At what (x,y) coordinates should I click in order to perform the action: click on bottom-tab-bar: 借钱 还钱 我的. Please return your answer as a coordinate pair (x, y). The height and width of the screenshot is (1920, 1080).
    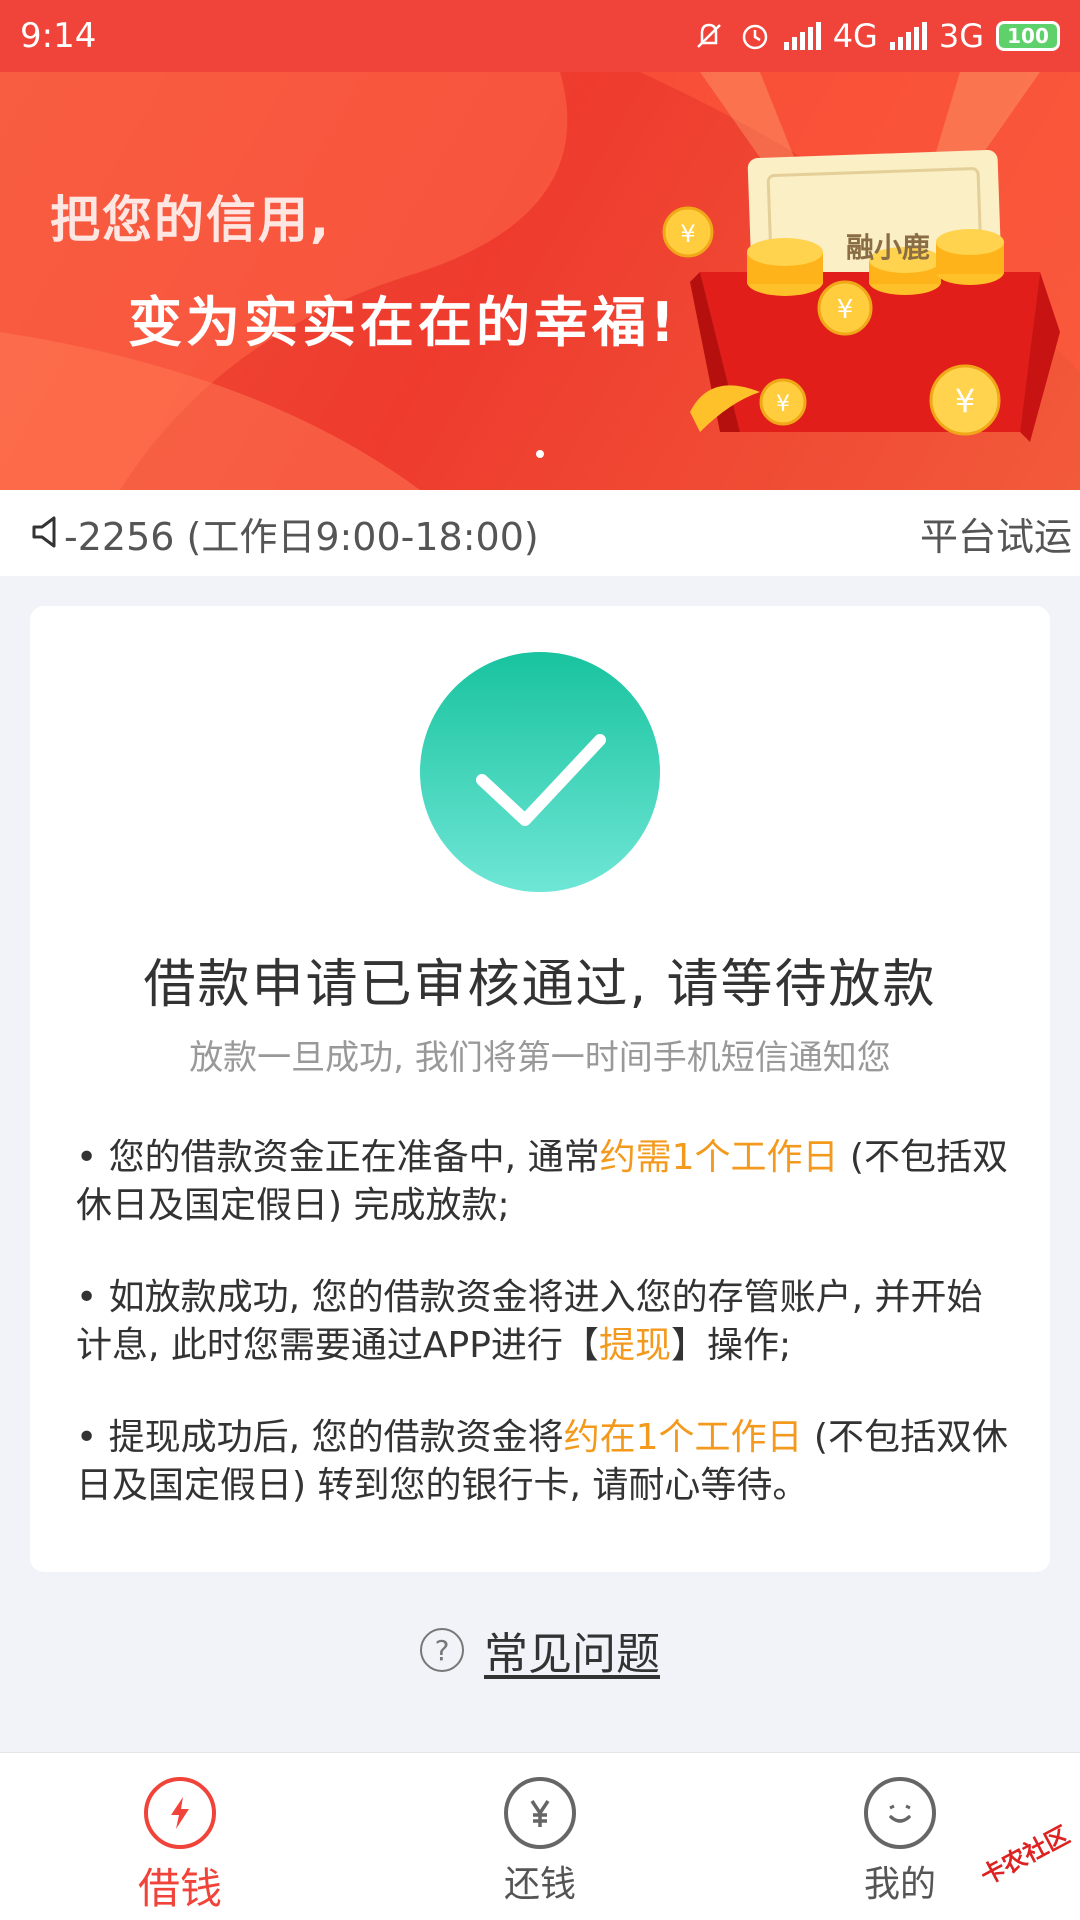
    Looking at the image, I should click on (540, 1836).